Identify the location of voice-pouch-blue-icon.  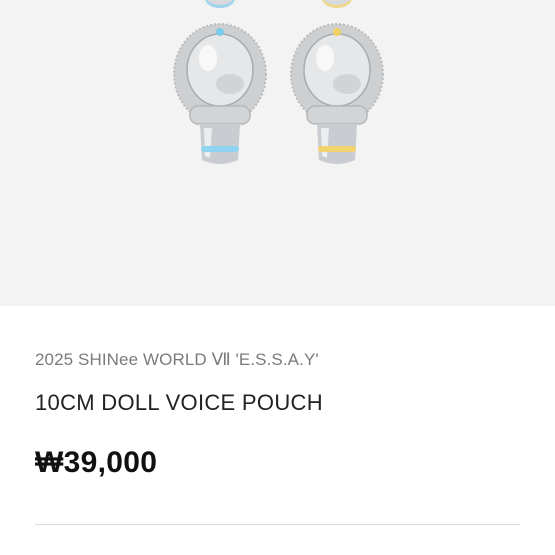
(220, 94).